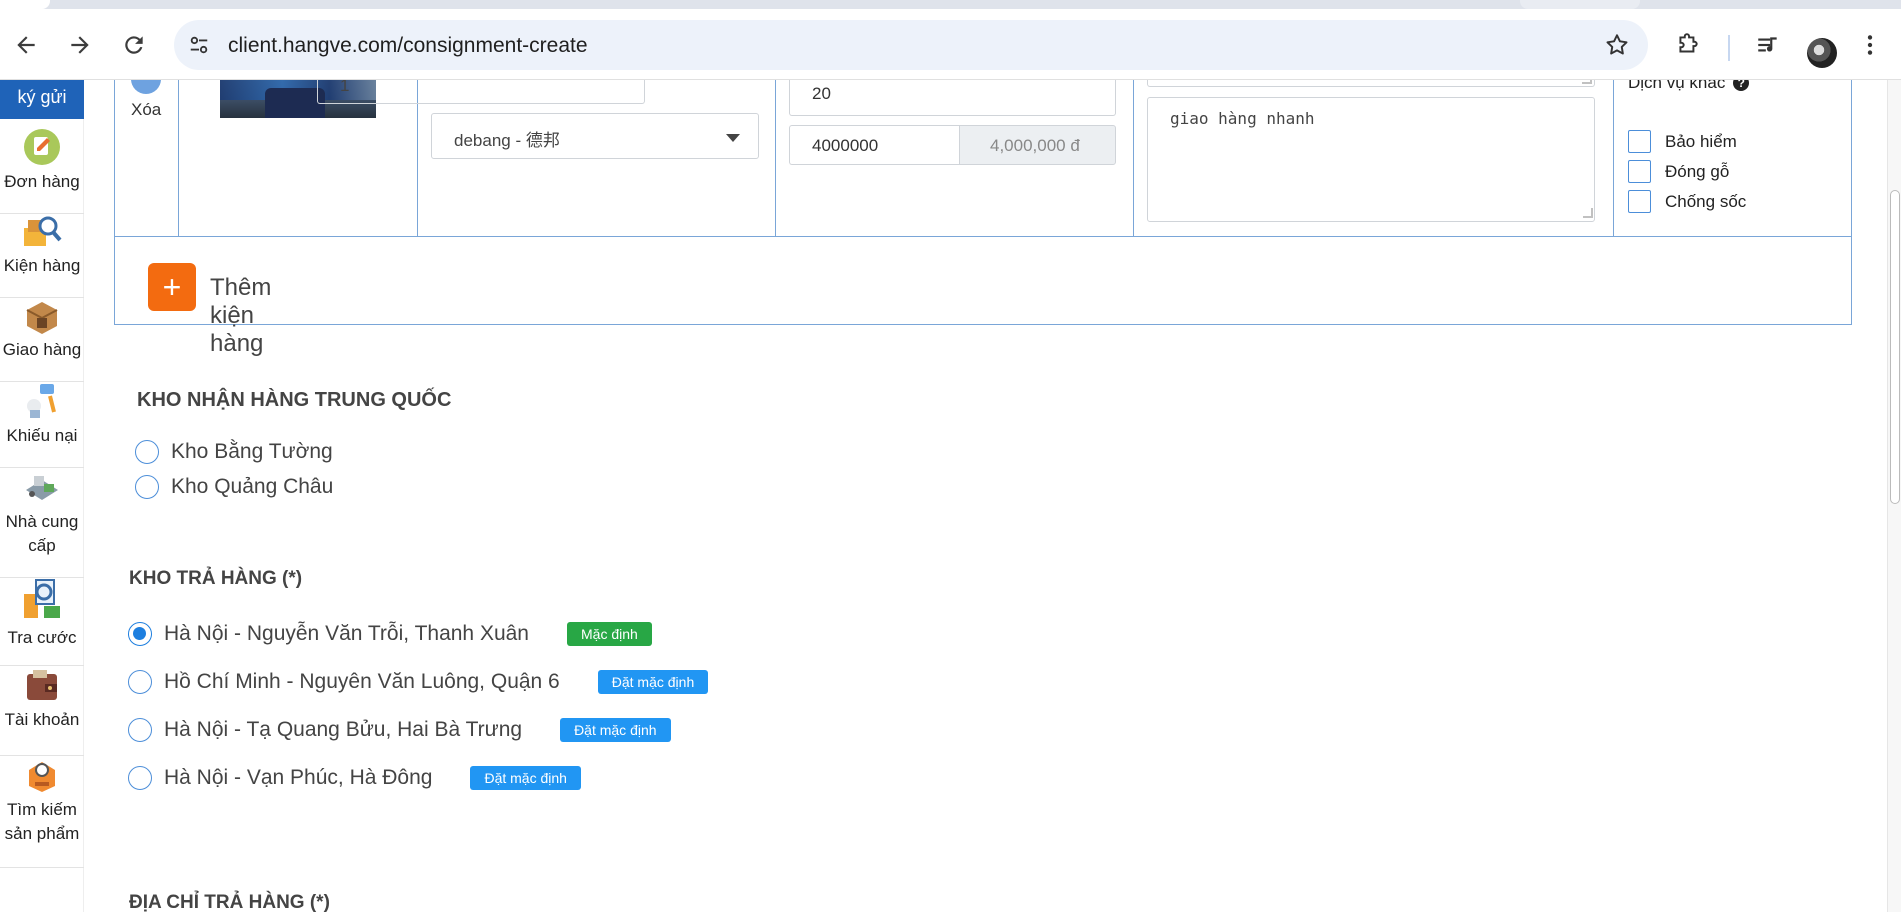 This screenshot has height=912, width=1901. Describe the element at coordinates (134, 45) in the screenshot. I see `reload-icon` at that location.